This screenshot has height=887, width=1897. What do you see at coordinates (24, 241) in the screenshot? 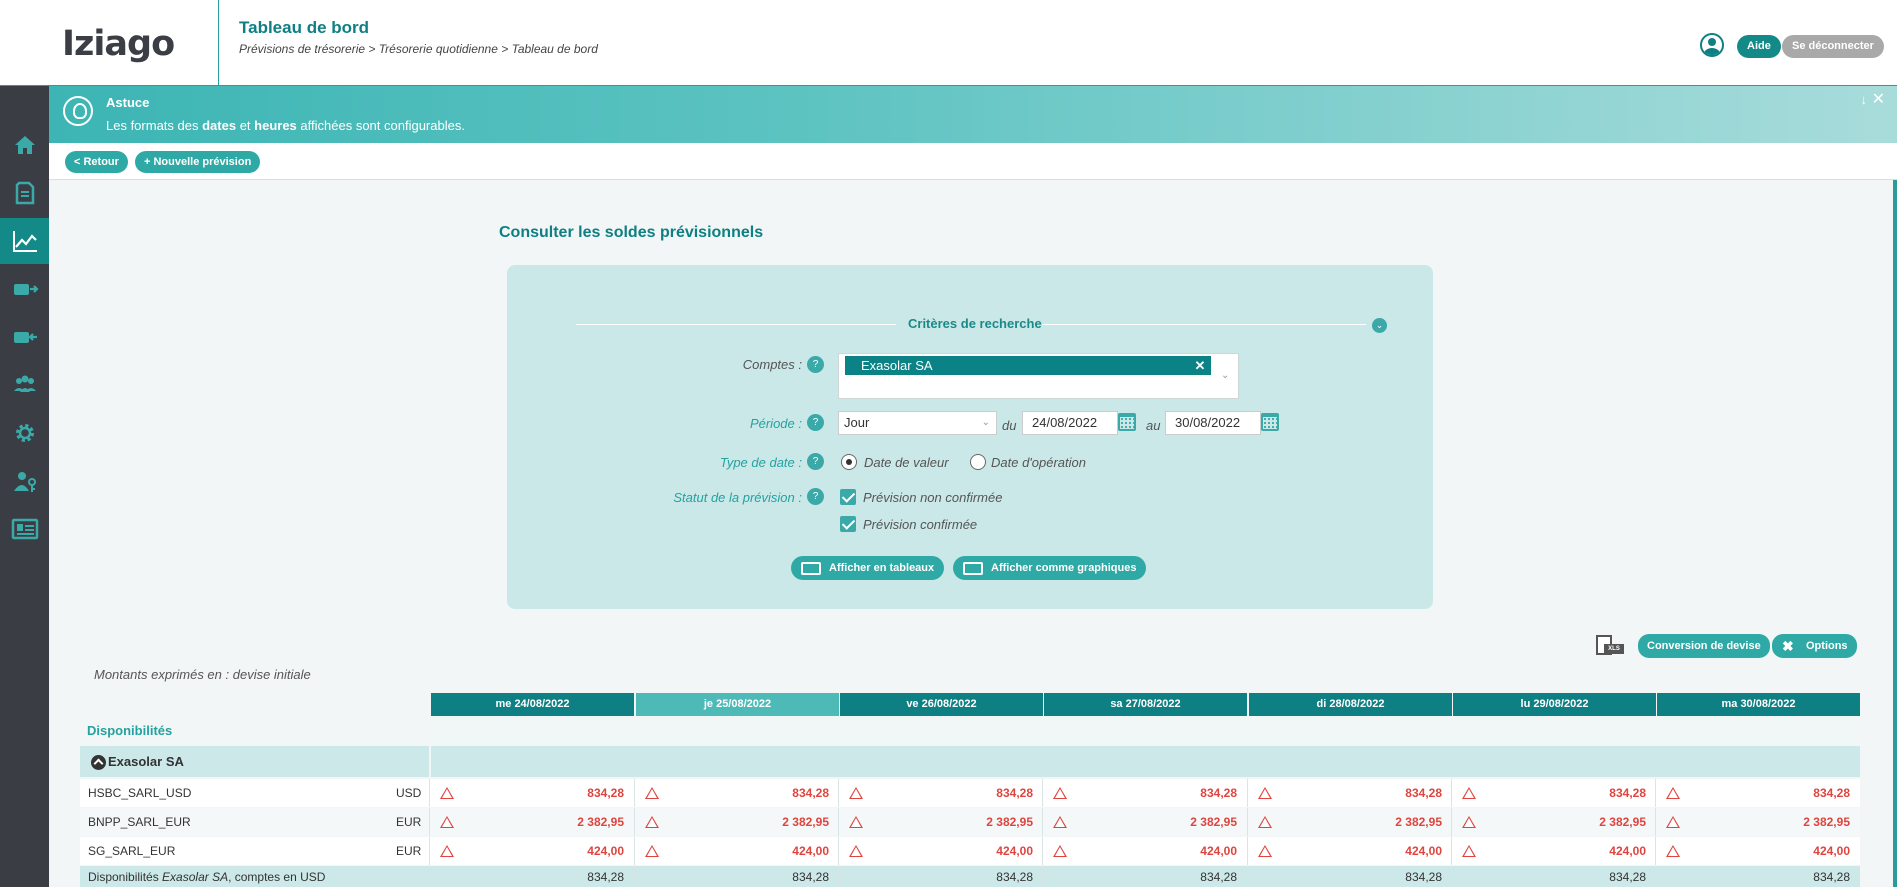
I see `sidebar-item-forecast` at bounding box center [24, 241].